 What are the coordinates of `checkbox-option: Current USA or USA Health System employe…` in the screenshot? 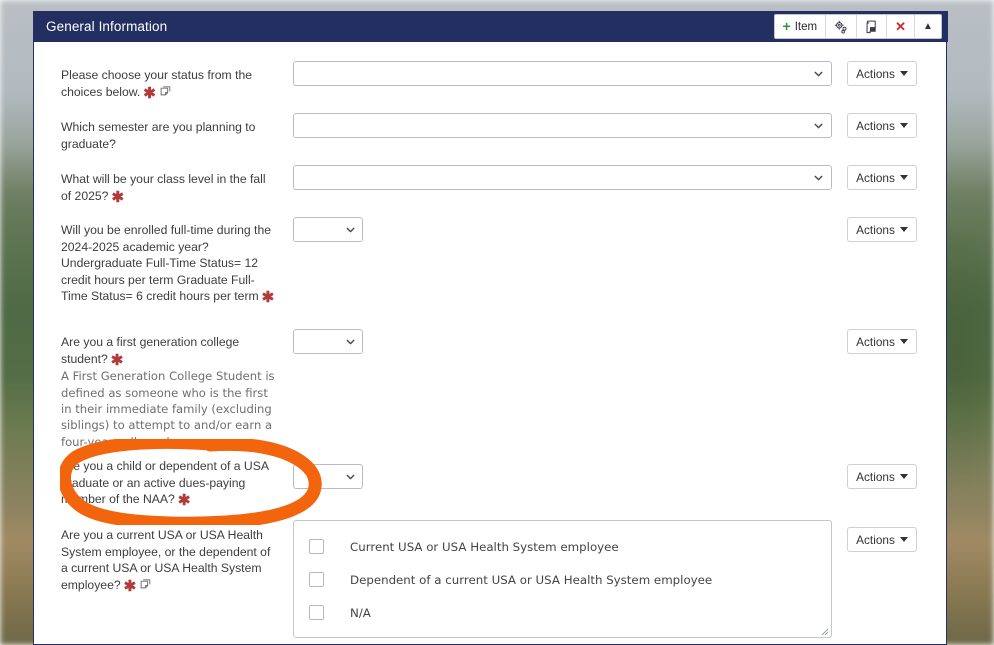 It's located at (562, 546).